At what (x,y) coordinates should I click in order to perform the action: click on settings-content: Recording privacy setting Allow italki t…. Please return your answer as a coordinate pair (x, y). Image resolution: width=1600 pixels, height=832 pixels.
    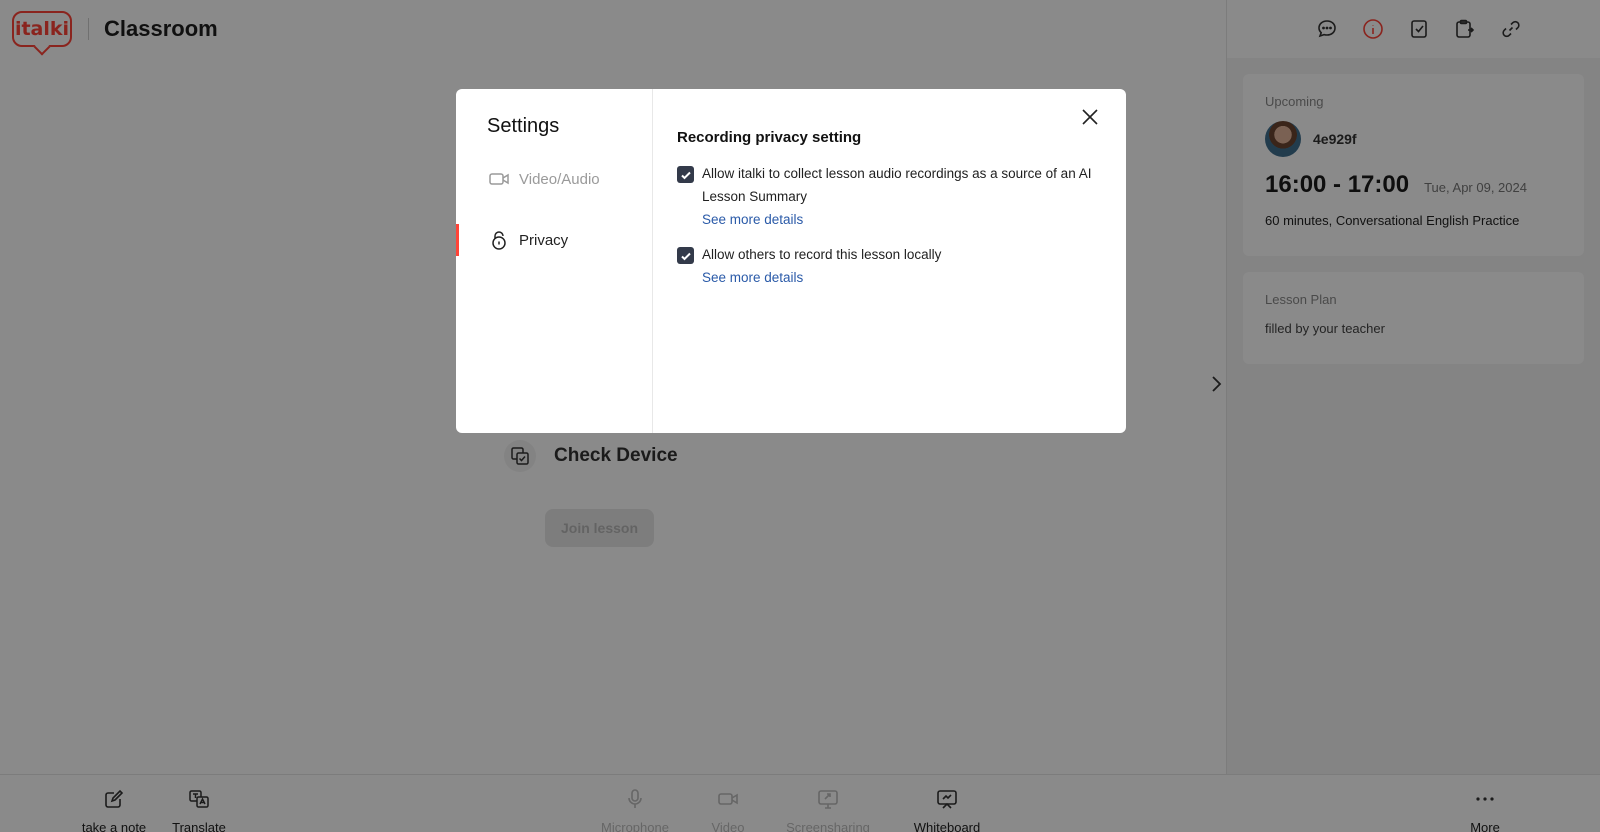
    Looking at the image, I should click on (889, 261).